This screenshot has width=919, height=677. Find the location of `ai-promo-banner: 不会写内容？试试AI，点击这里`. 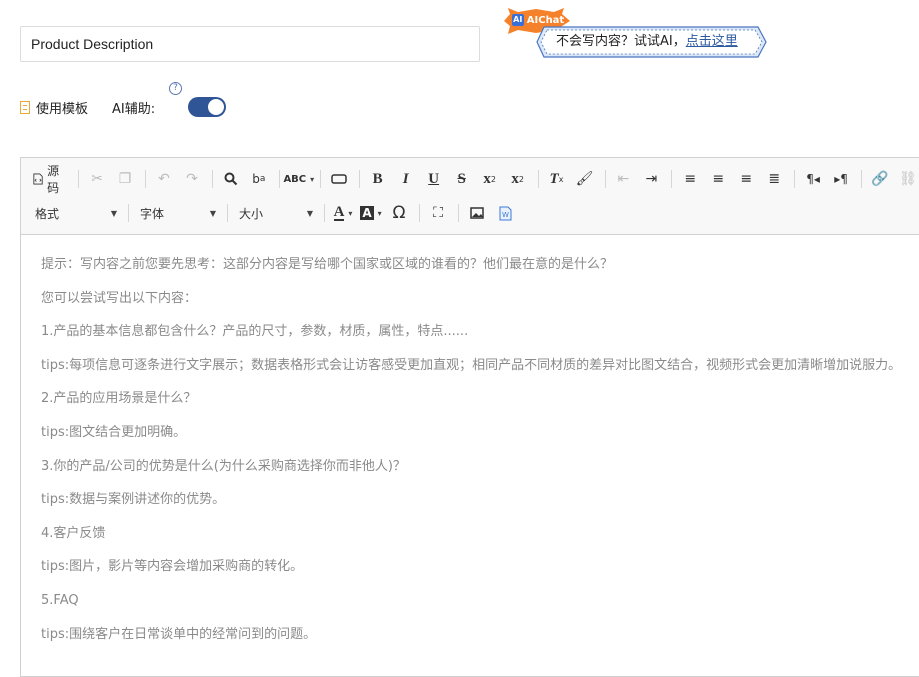

ai-promo-banner: 不会写内容？试试AI，点击这里 is located at coordinates (652, 42).